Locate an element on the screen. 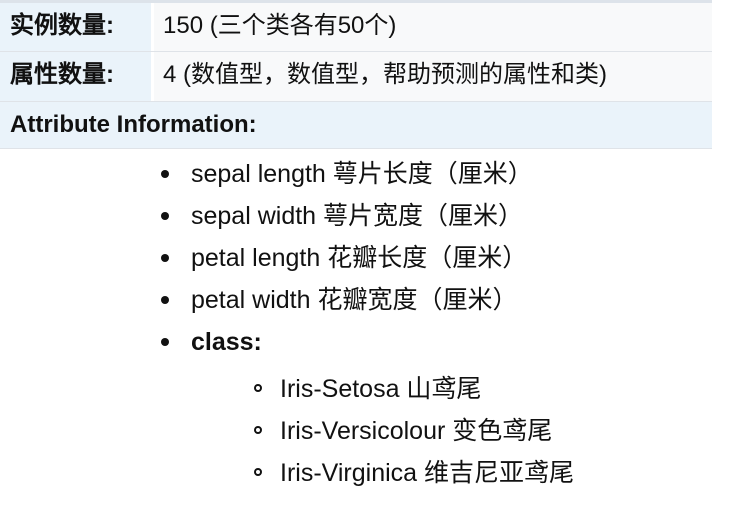  list-item-iris-virginica: Iris-Virginica 维吉尼亚鸢尾 is located at coordinates (414, 473).